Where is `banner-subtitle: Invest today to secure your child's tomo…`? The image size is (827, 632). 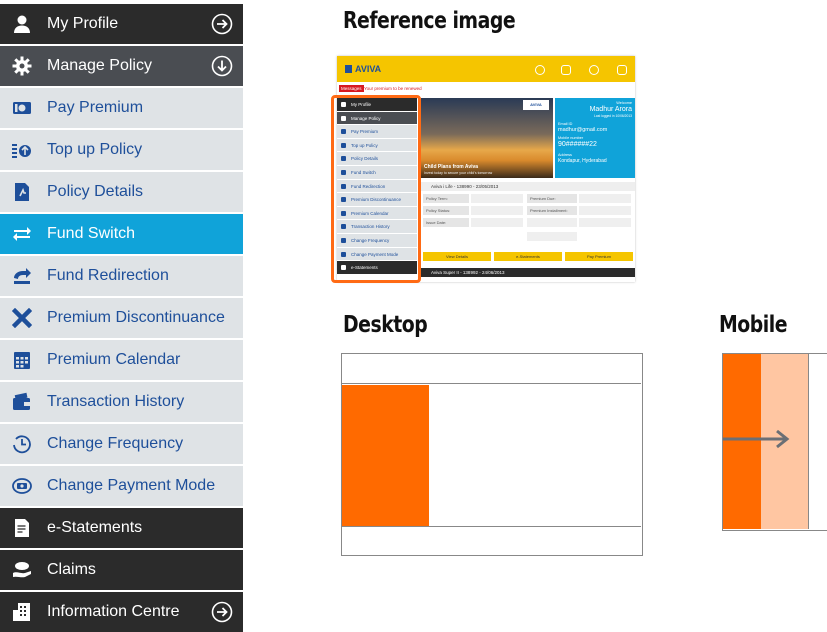 banner-subtitle: Invest today to secure your child's tomo… is located at coordinates (458, 173).